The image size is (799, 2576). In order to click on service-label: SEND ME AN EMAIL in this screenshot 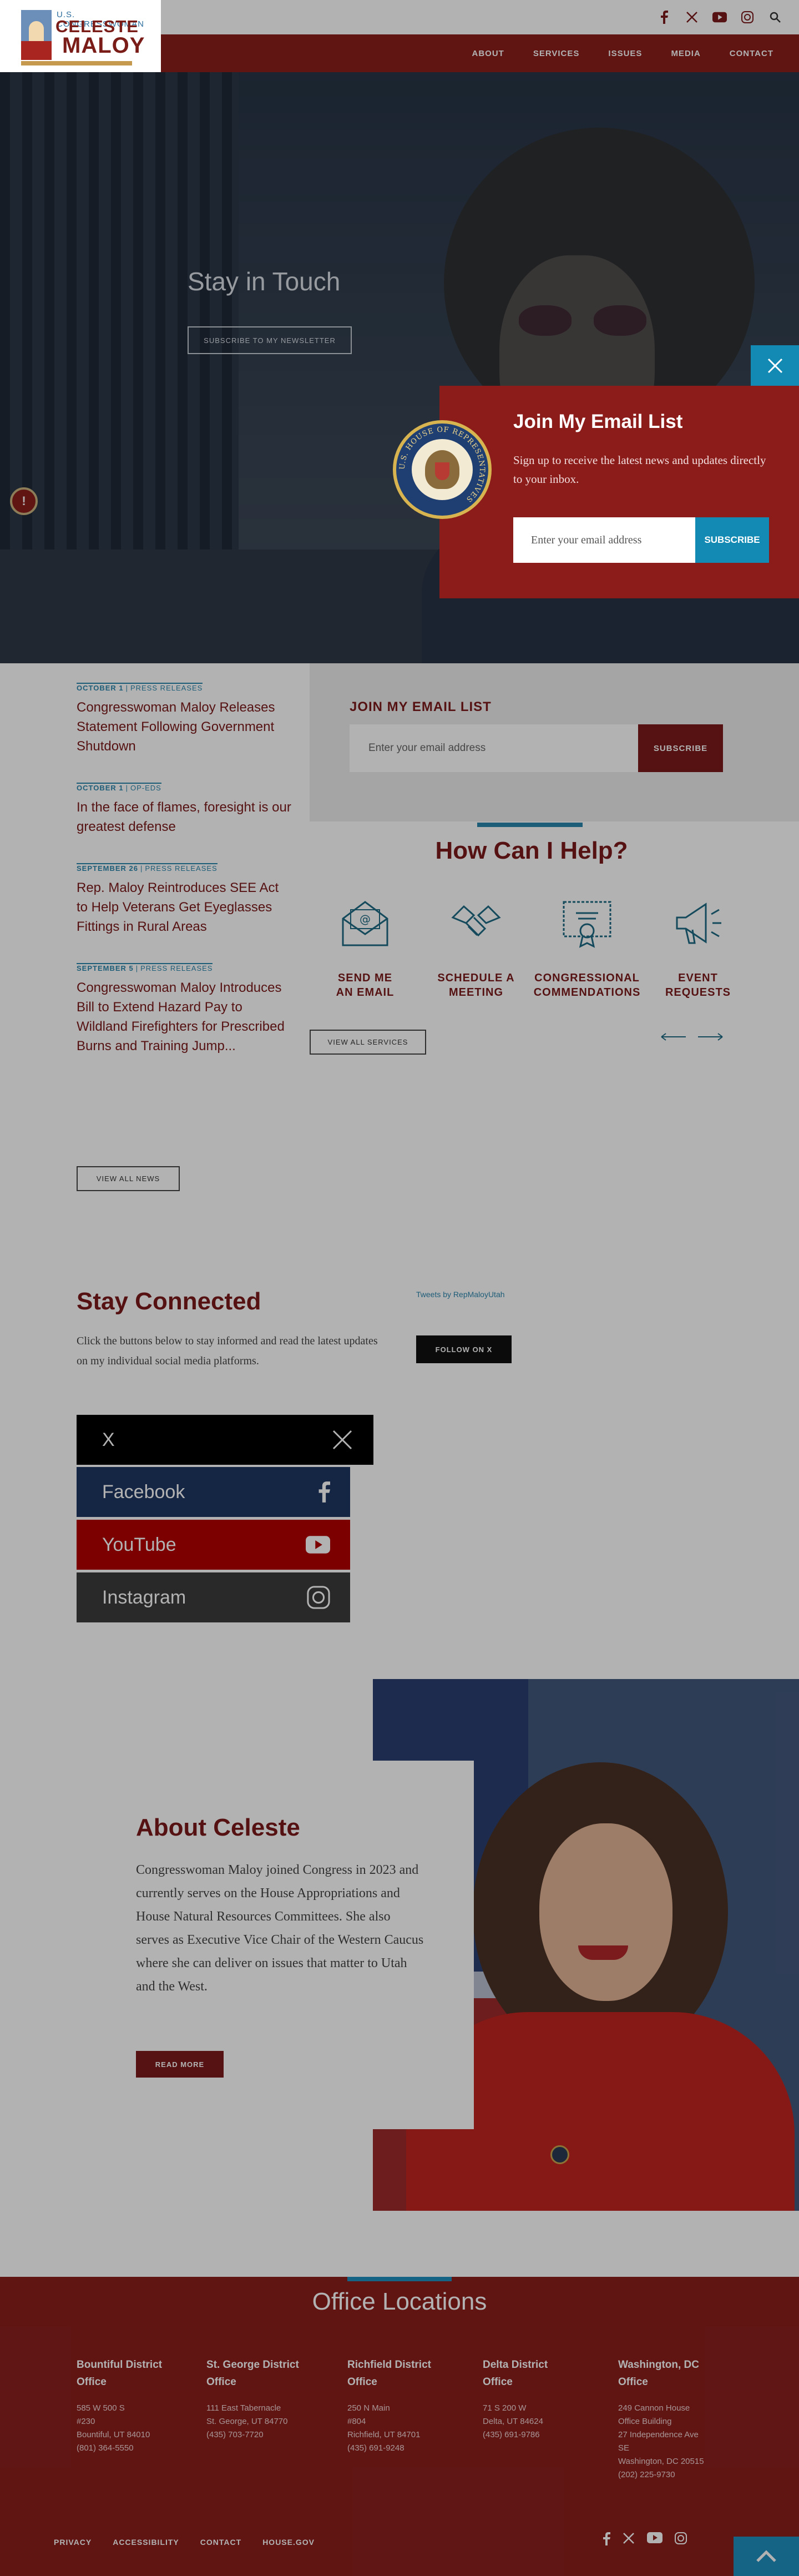, I will do `click(365, 985)`.